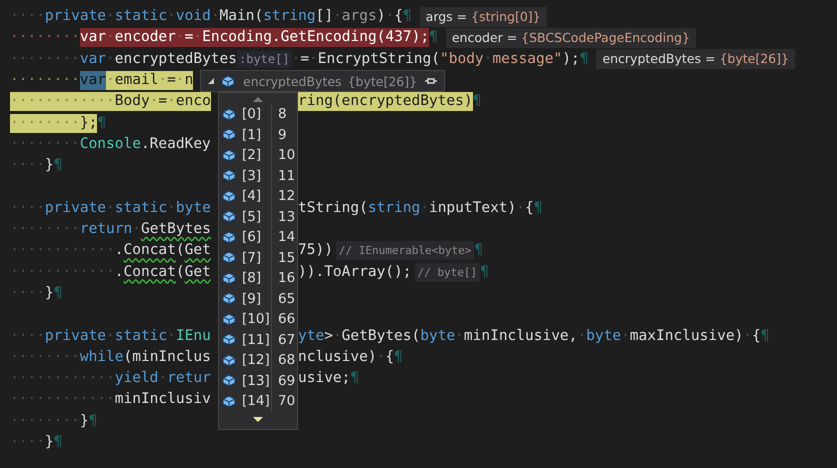 The width and height of the screenshot is (837, 468). Describe the element at coordinates (420, 208) in the screenshot. I see `code-line: tString(string·inputText)·{¶` at that location.